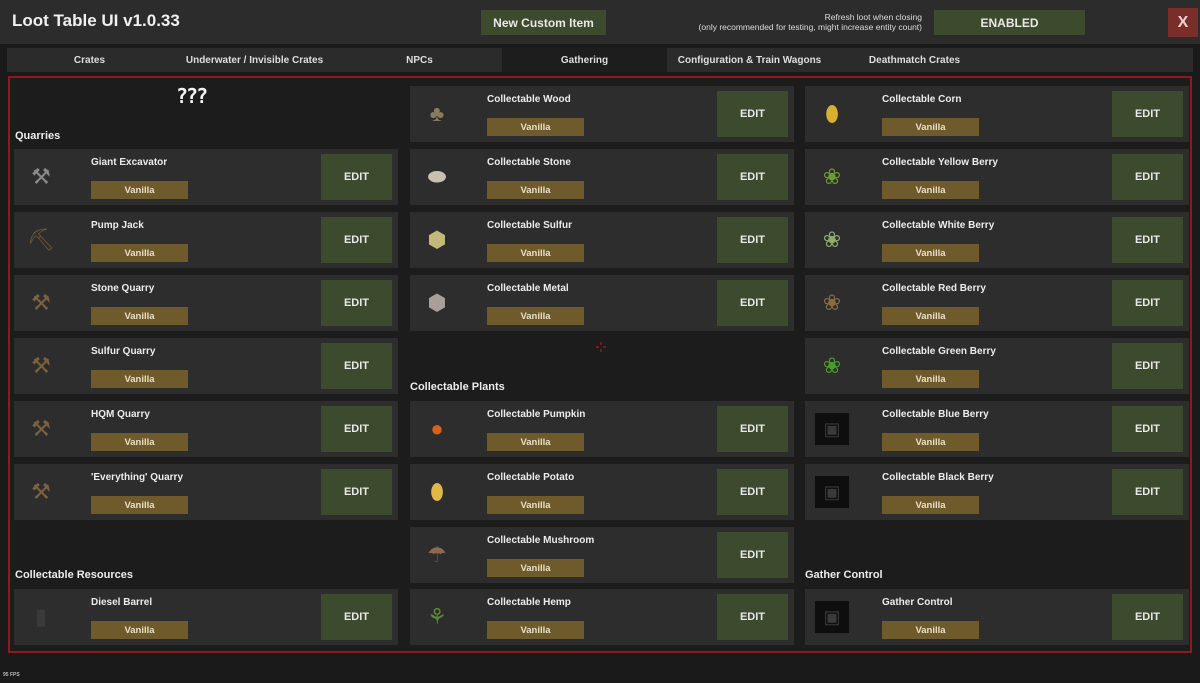  Describe the element at coordinates (419, 60) in the screenshot. I see `tab-npcs: NPCs` at that location.